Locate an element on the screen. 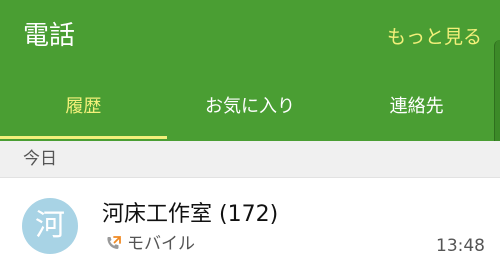  avatar: 河 is located at coordinates (50, 226).